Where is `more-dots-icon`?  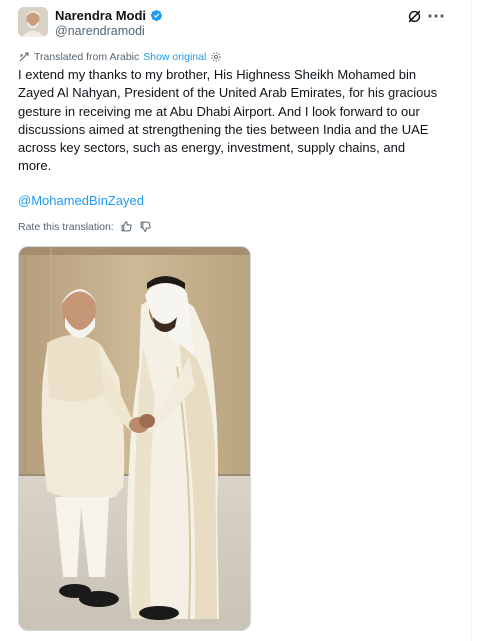 more-dots-icon is located at coordinates (436, 16).